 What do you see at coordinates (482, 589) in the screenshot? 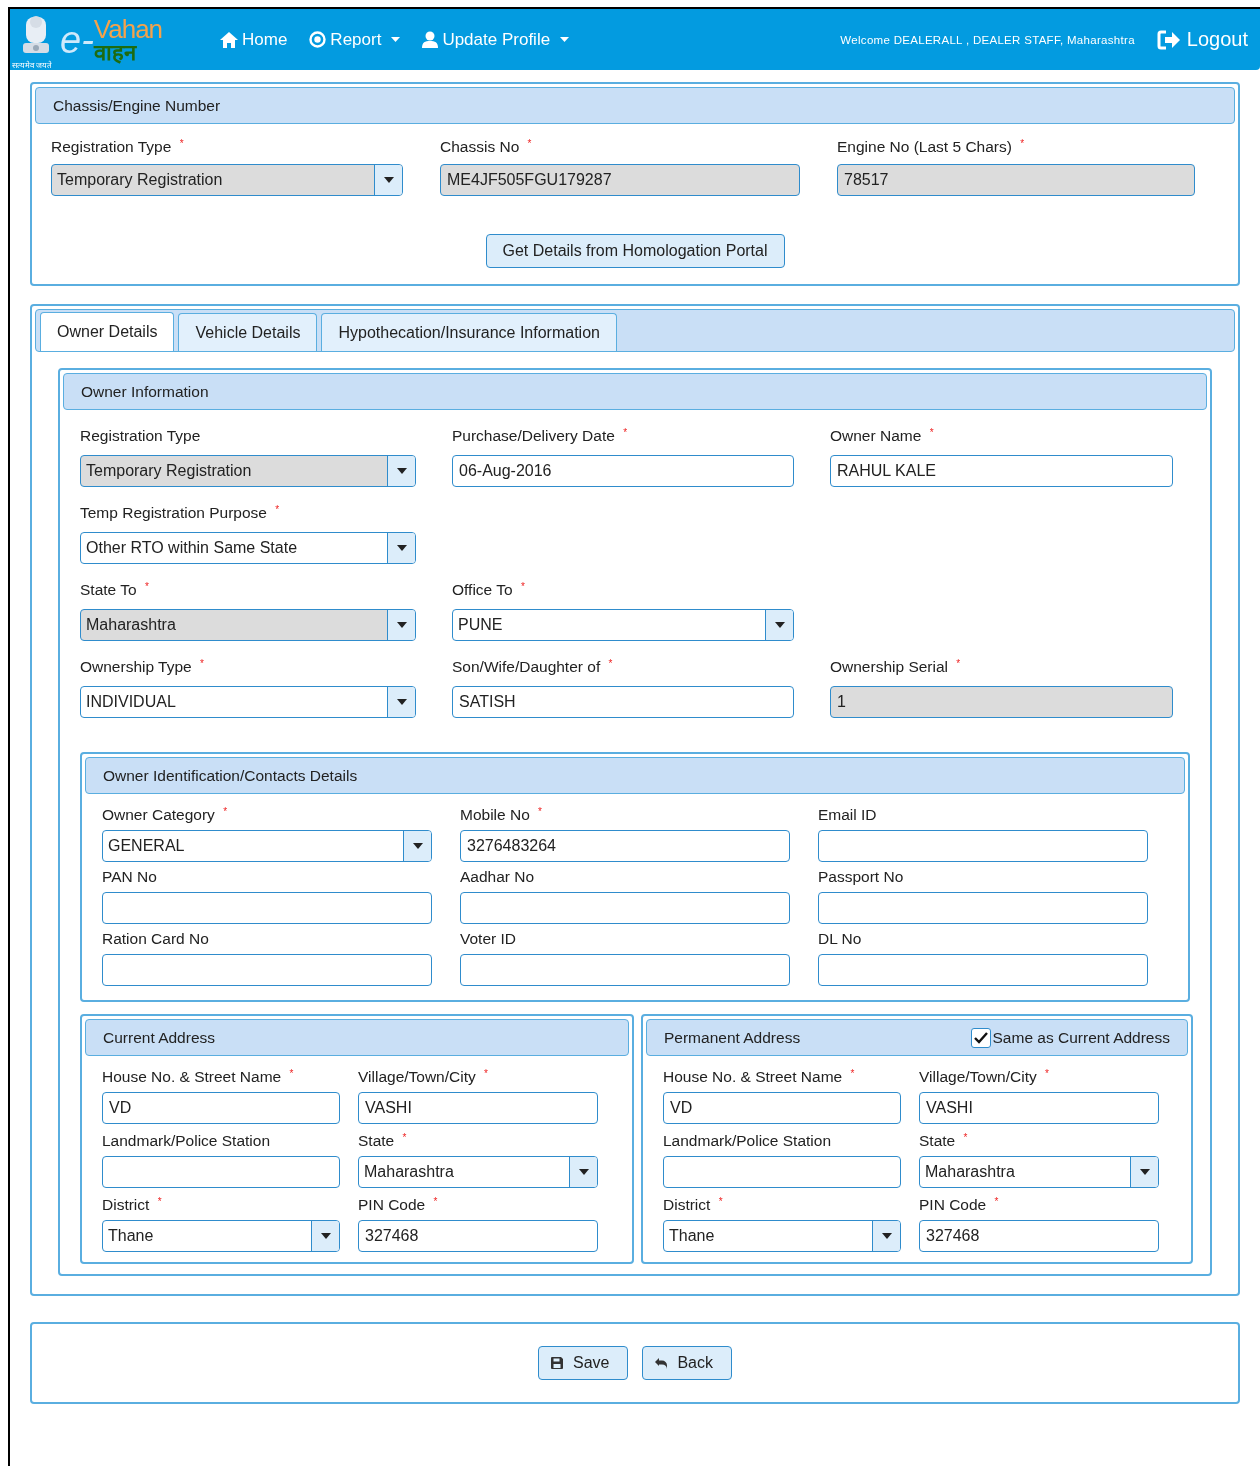
I see `field-label: Office To` at bounding box center [482, 589].